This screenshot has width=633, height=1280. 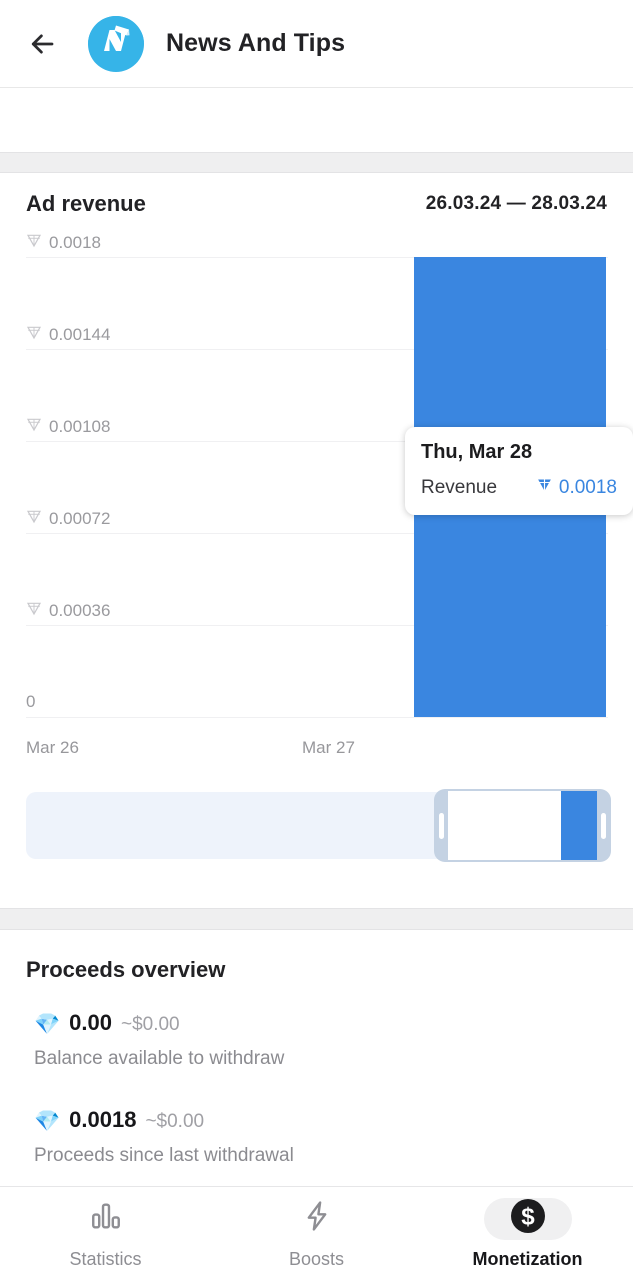 I want to click on y-tick-text: 0.0018, so click(x=75, y=242).